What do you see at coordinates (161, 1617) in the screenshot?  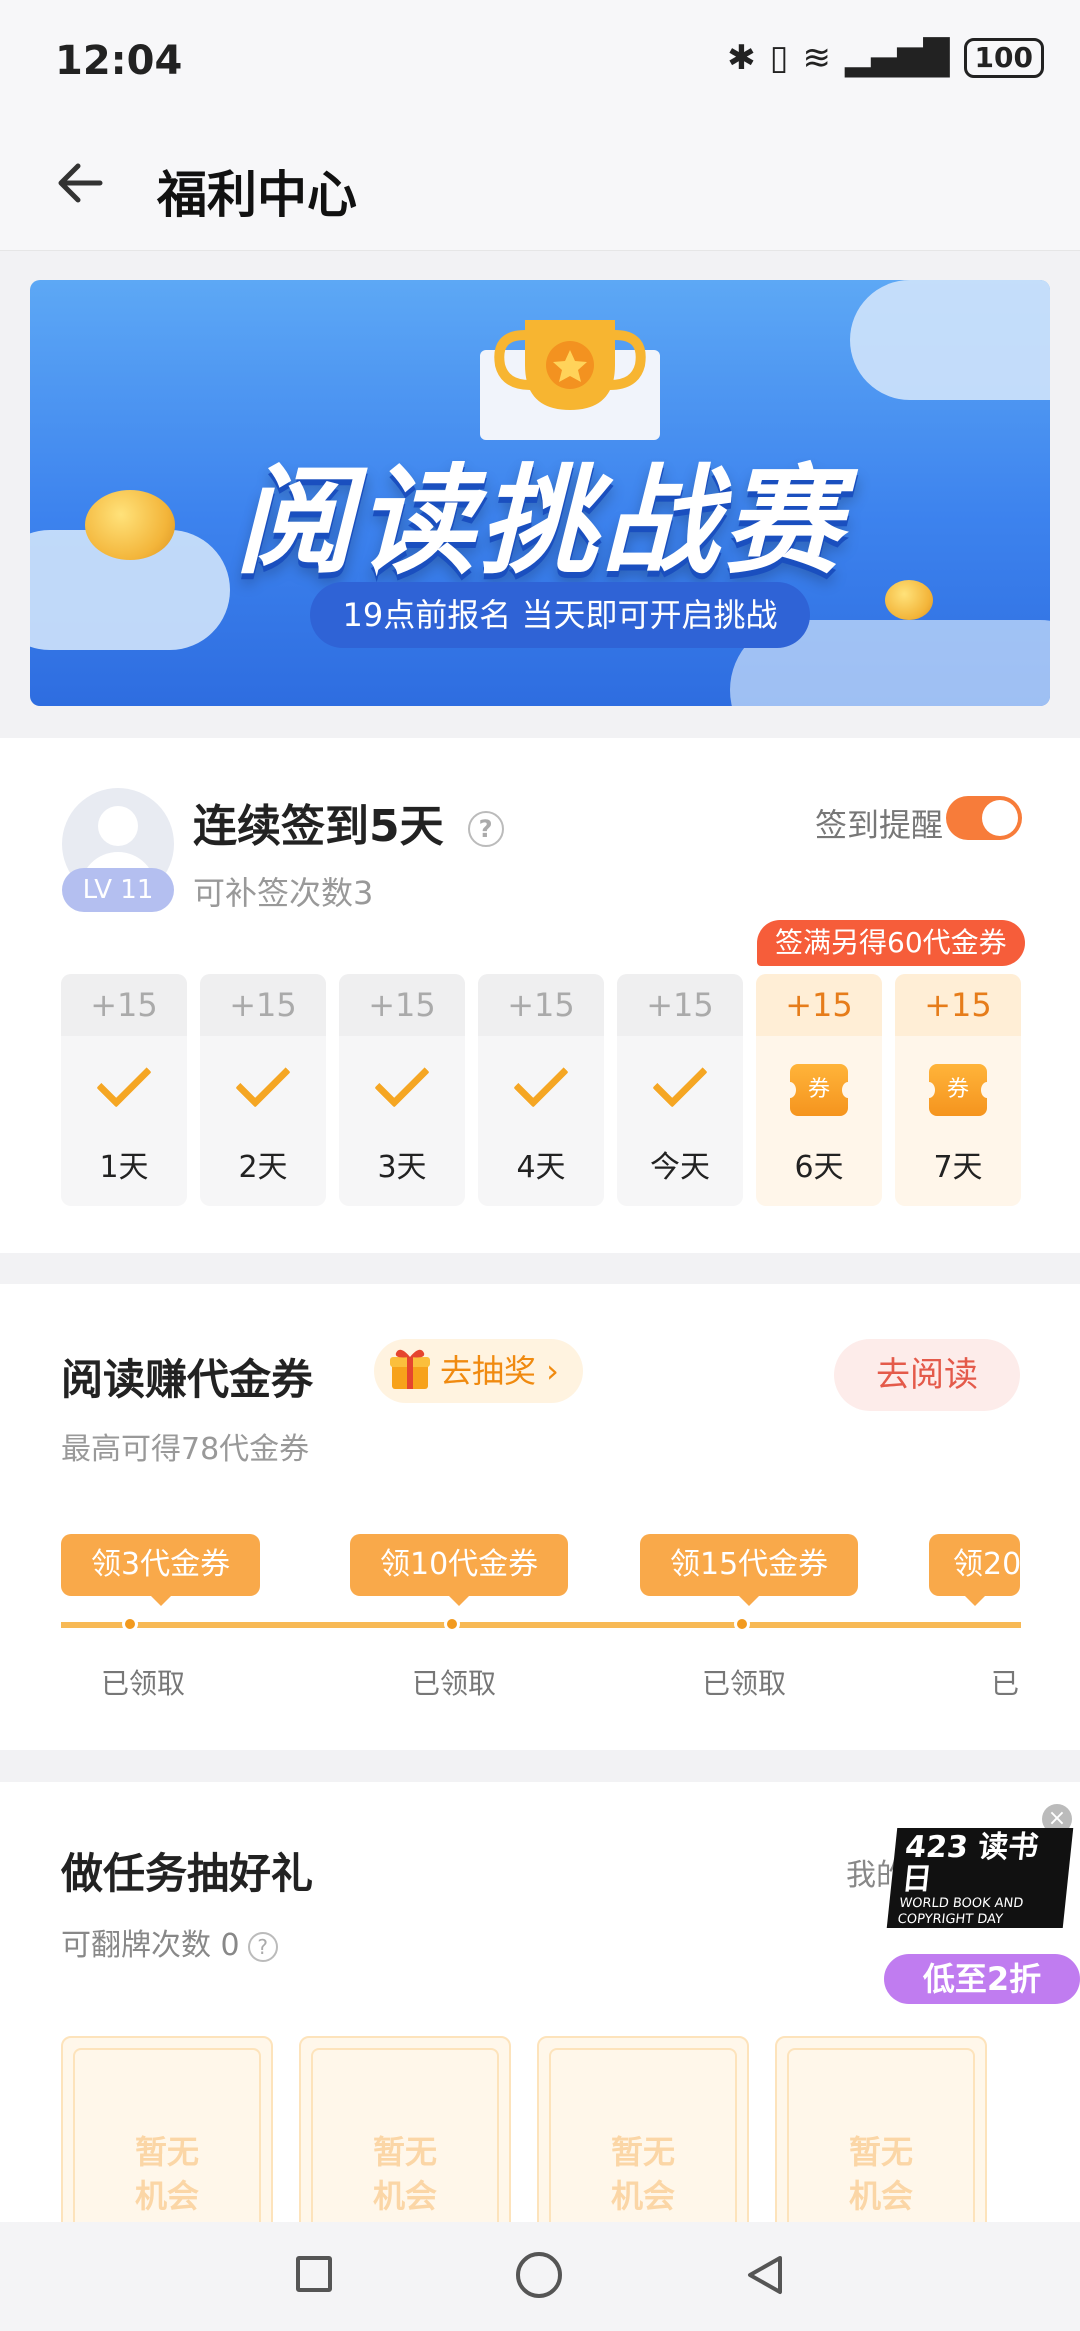 I see `milestone: 领3代金券 已领取` at bounding box center [161, 1617].